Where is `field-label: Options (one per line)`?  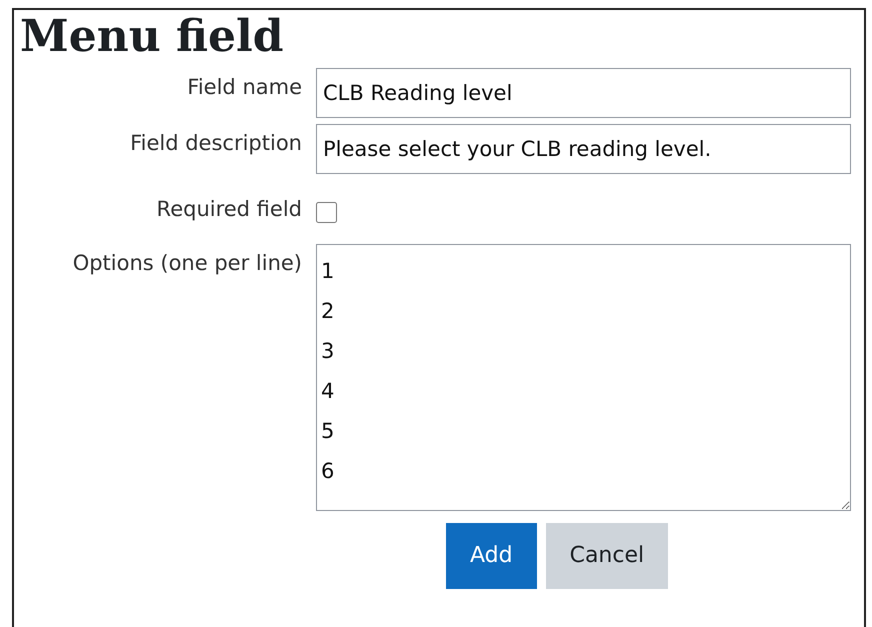 field-label: Options (one per line) is located at coordinates (187, 263).